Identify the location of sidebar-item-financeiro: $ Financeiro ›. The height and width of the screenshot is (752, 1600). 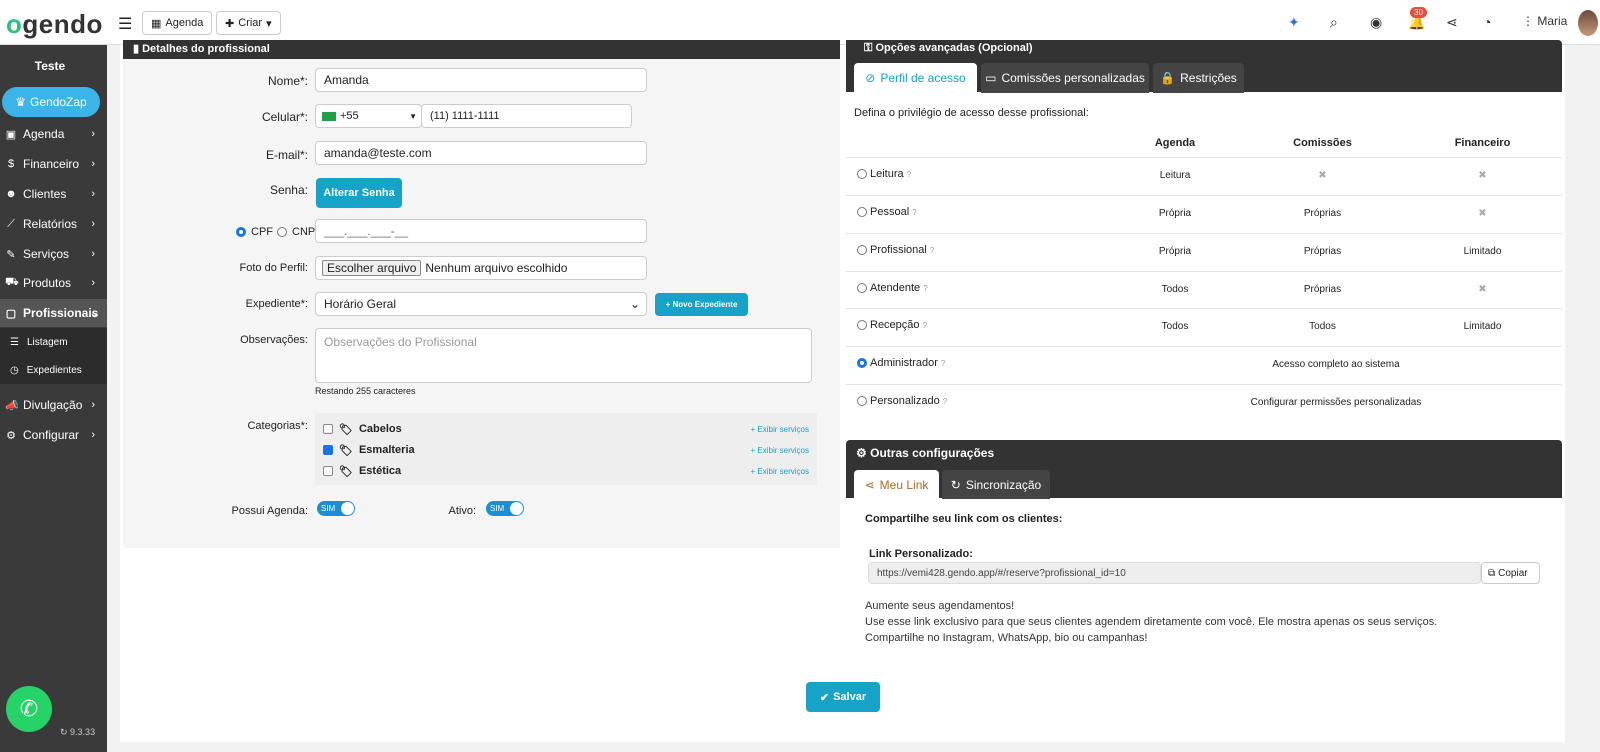
(53, 164).